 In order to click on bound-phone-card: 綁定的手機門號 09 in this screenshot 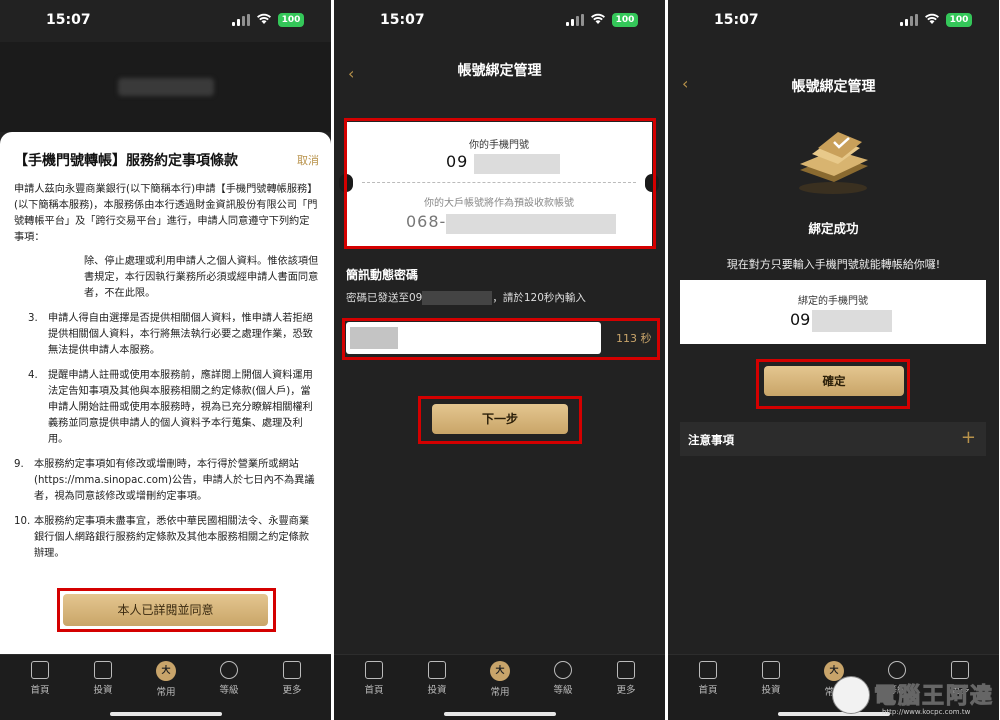, I will do `click(833, 312)`.